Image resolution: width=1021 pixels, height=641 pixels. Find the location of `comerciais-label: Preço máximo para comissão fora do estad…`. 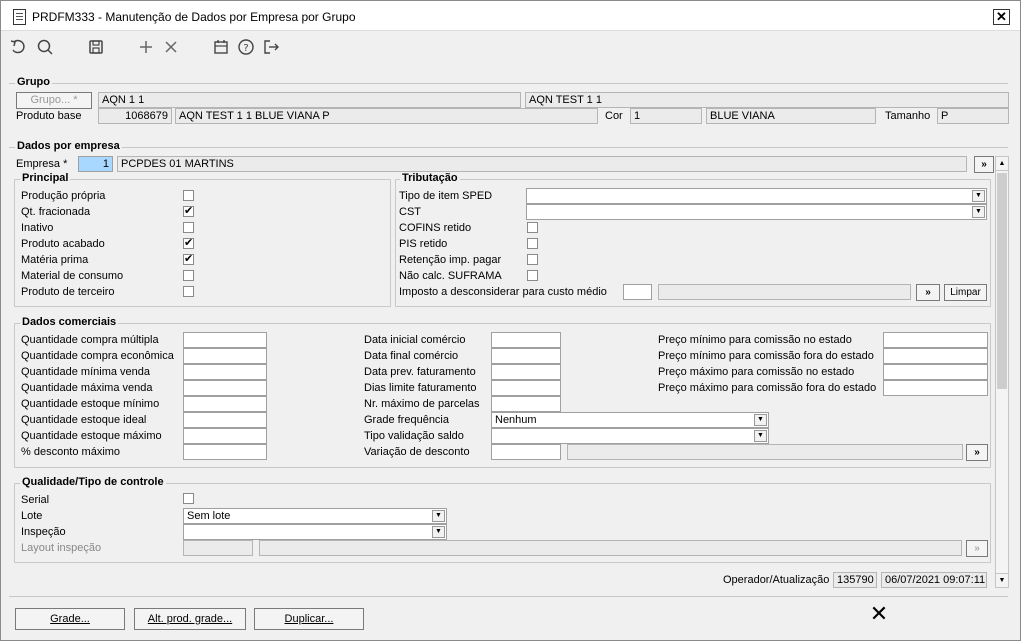

comerciais-label: Preço máximo para comissão fora do estad… is located at coordinates (767, 388).